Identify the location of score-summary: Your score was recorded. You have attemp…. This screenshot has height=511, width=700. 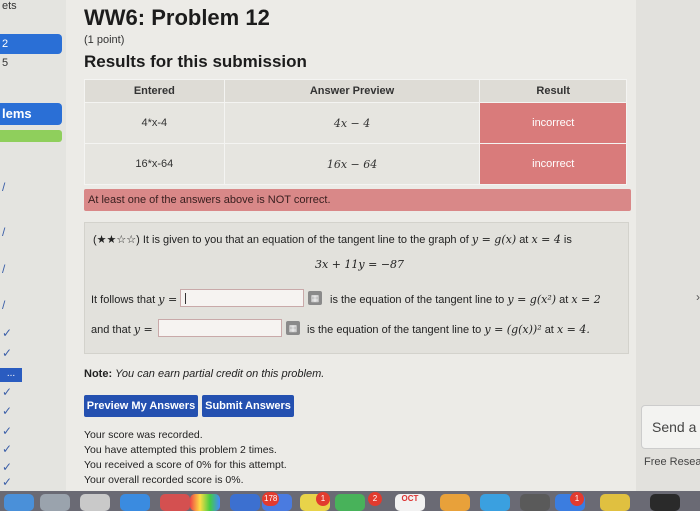
(185, 458).